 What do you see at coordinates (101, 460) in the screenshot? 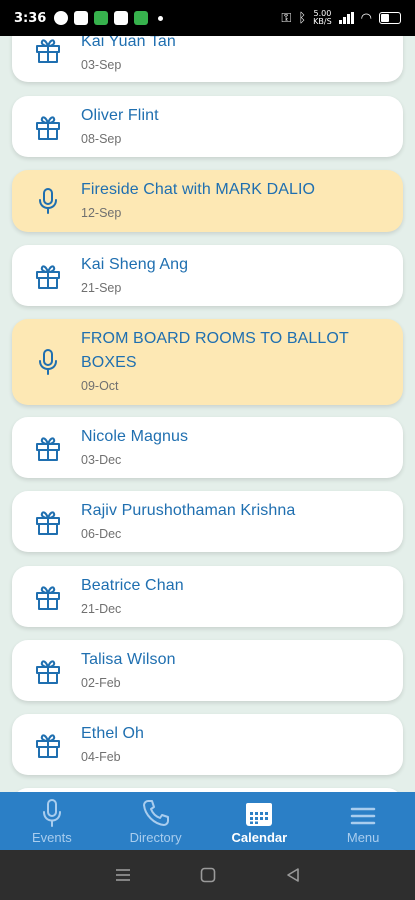
I see `event-date: 03-Dec` at bounding box center [101, 460].